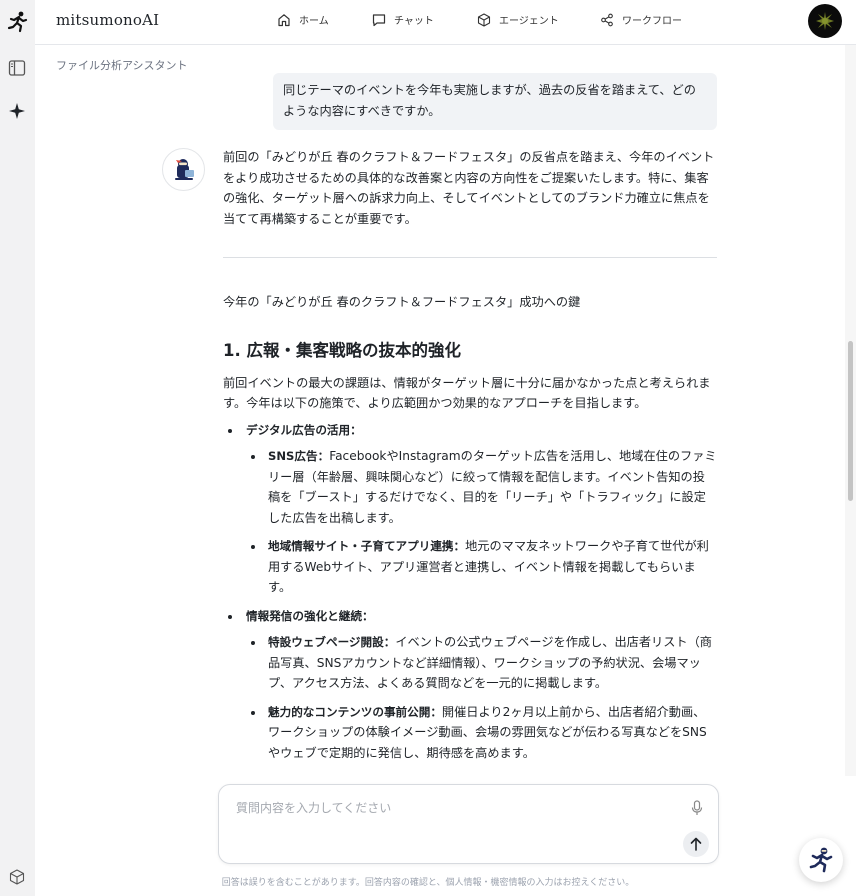  Describe the element at coordinates (17, 448) in the screenshot. I see `left-rail` at that location.